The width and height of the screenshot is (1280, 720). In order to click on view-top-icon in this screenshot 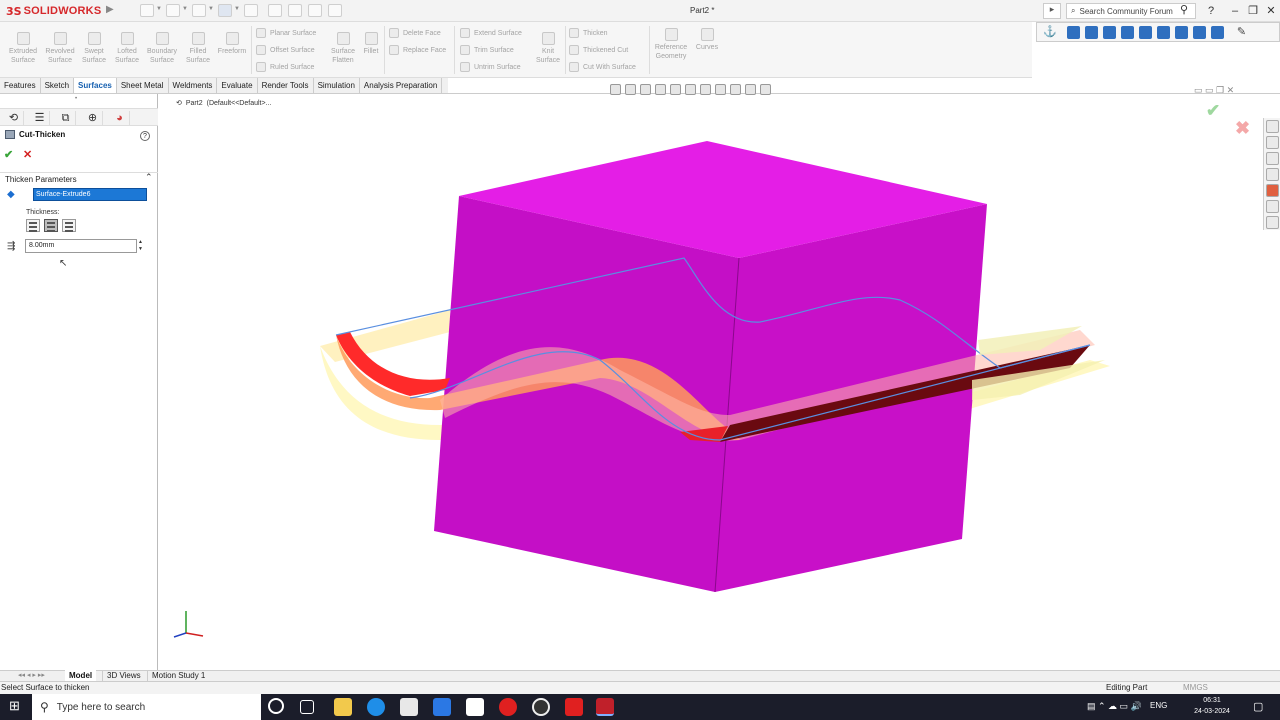, I will do `click(1145, 32)`.